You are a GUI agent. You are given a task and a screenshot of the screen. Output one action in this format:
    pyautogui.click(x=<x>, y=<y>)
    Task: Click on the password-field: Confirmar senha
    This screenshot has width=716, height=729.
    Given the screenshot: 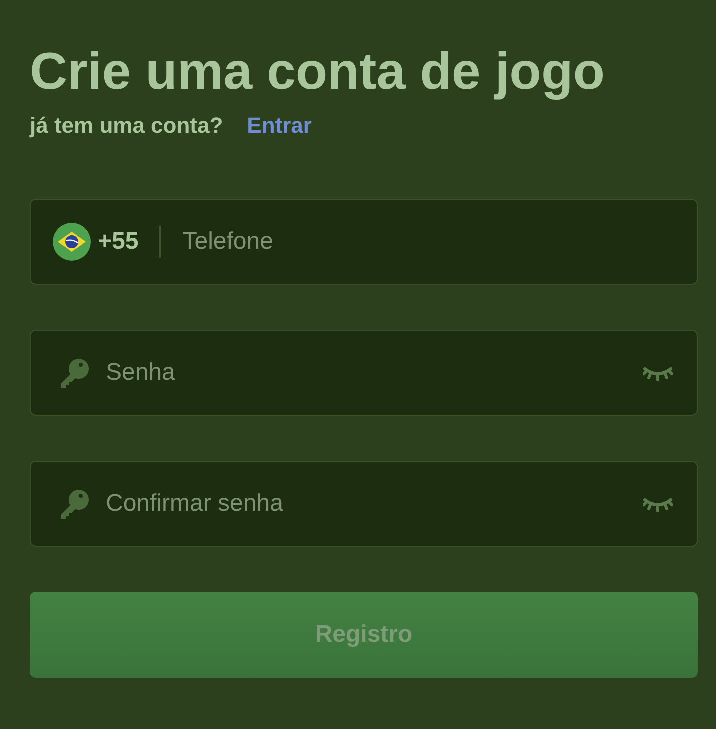 What is the action you would take?
    pyautogui.click(x=364, y=504)
    